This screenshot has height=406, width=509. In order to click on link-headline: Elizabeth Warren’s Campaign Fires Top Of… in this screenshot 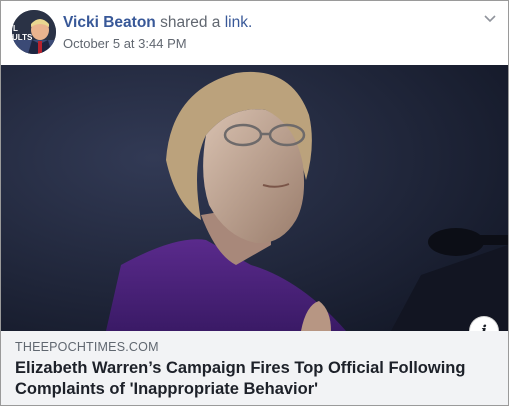, I will do `click(250, 379)`.